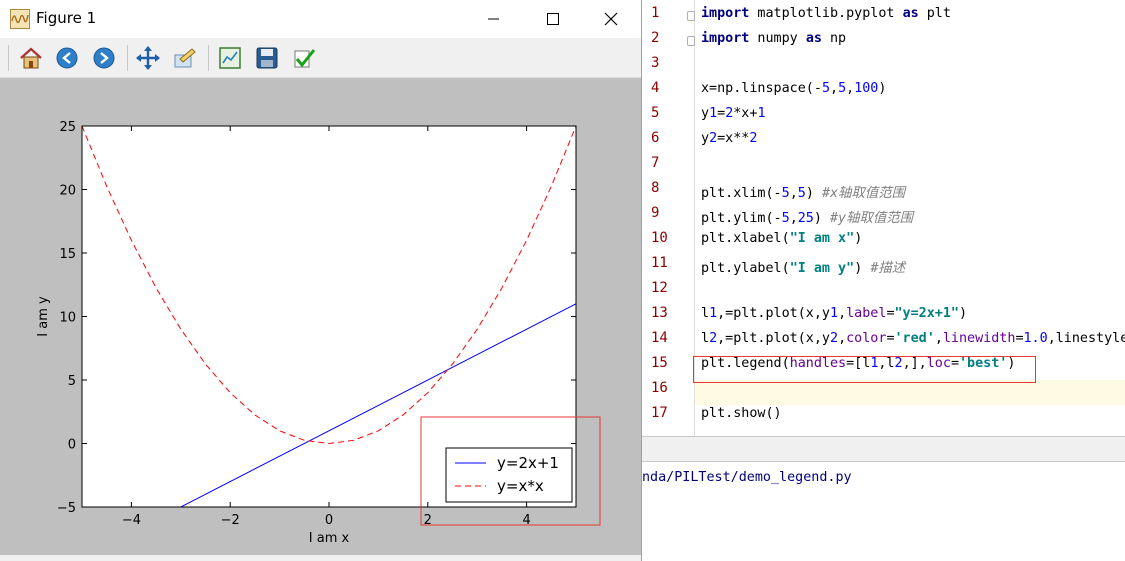 Image resolution: width=1125 pixels, height=561 pixels. Describe the element at coordinates (883, 449) in the screenshot. I see `panel-divider` at that location.